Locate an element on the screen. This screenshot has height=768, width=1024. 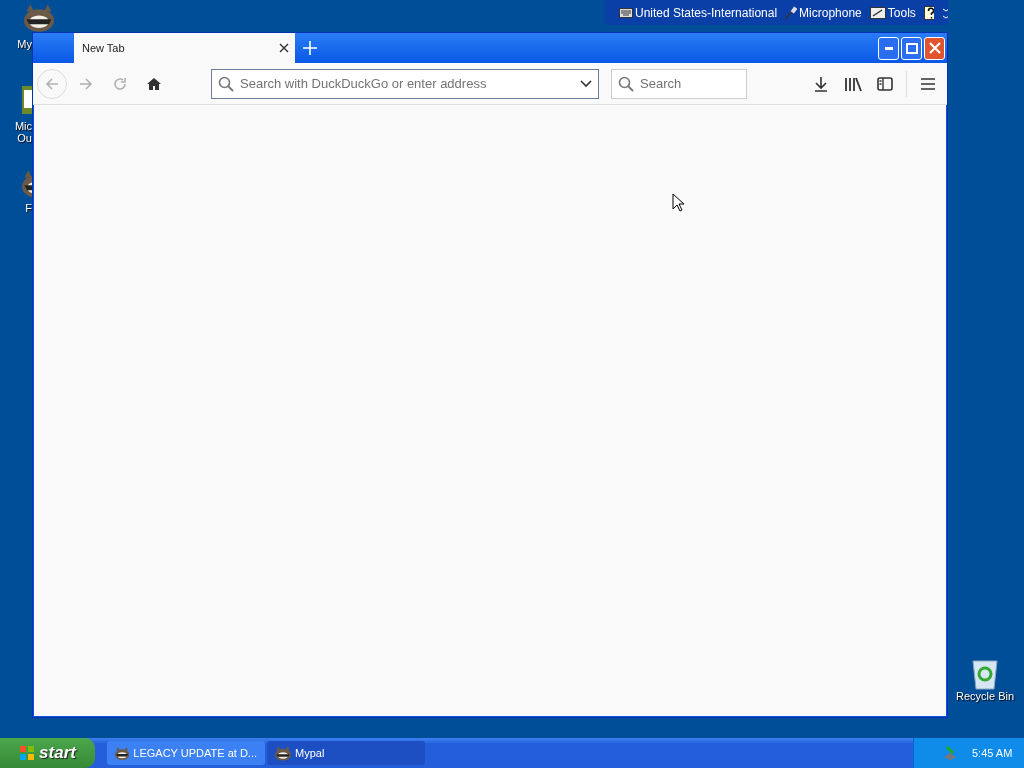
language-bar-item: United States-International is located at coordinates (706, 12).